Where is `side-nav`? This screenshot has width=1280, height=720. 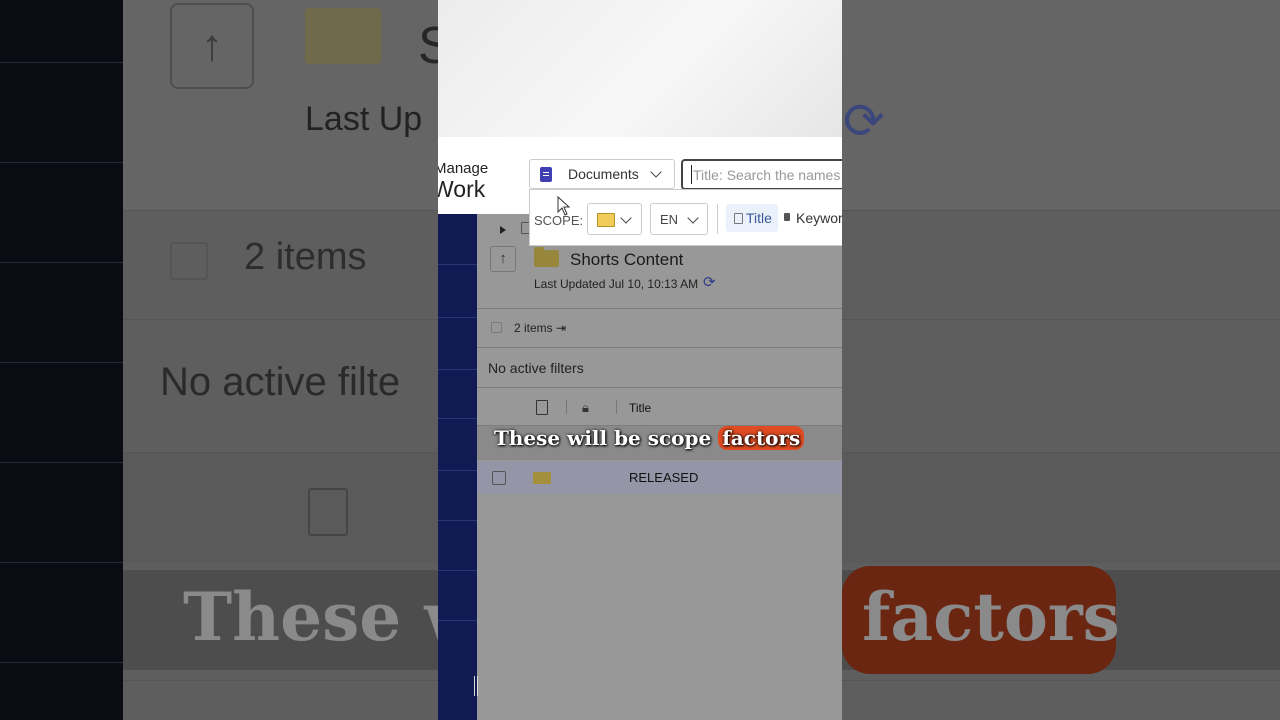 side-nav is located at coordinates (457, 467).